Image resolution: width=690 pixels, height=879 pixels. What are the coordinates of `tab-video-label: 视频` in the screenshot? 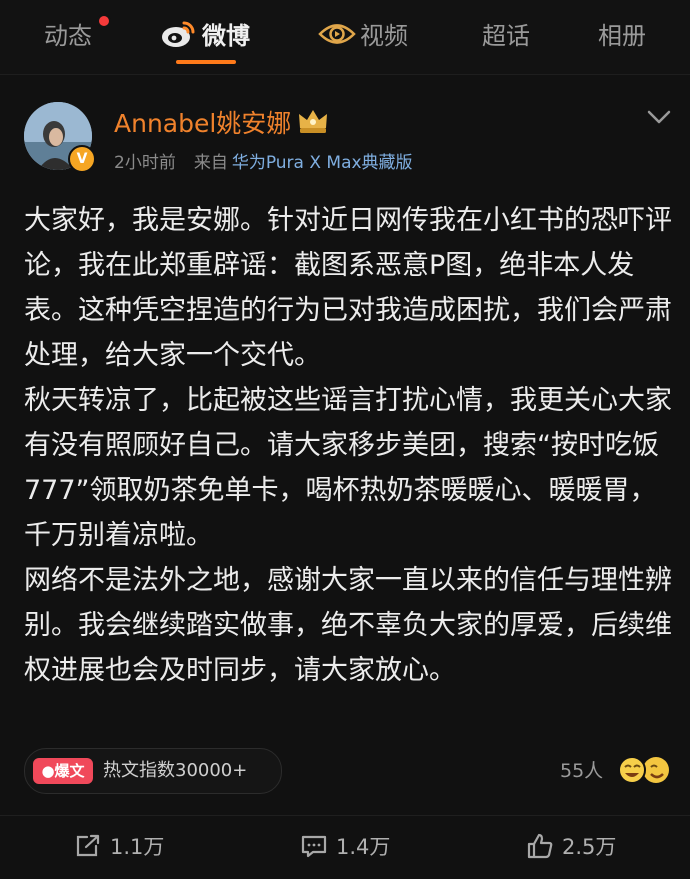 It's located at (384, 36).